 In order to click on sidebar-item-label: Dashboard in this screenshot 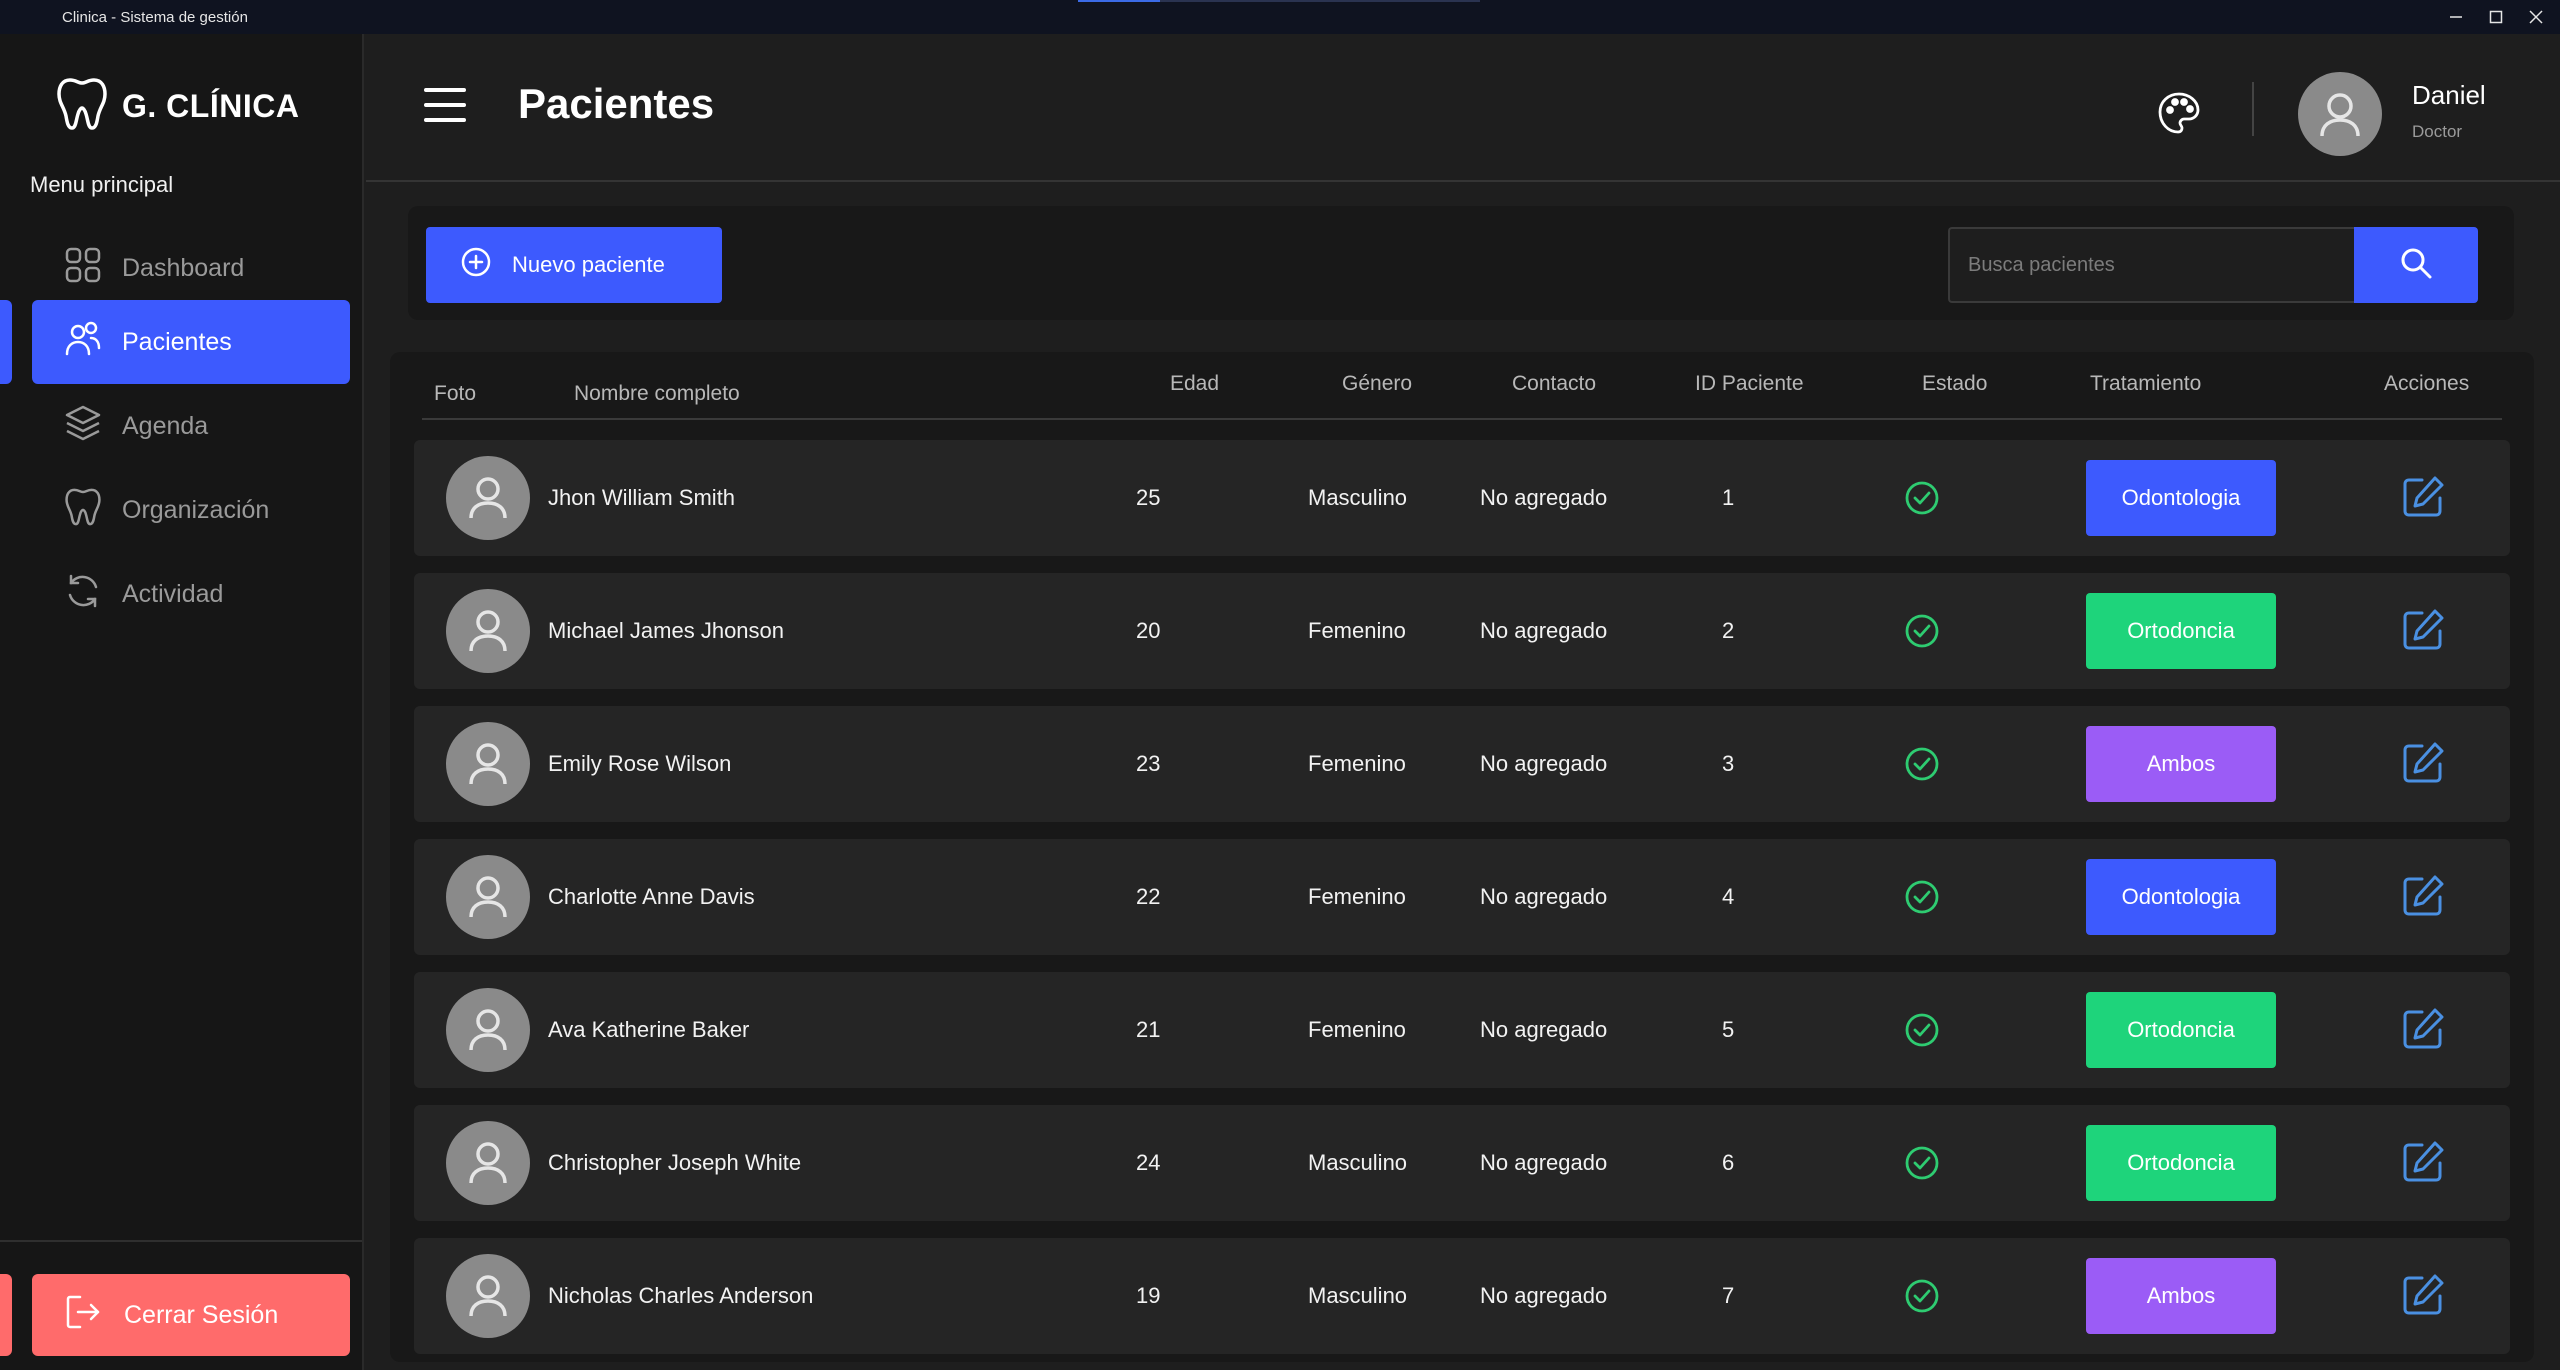, I will do `click(183, 267)`.